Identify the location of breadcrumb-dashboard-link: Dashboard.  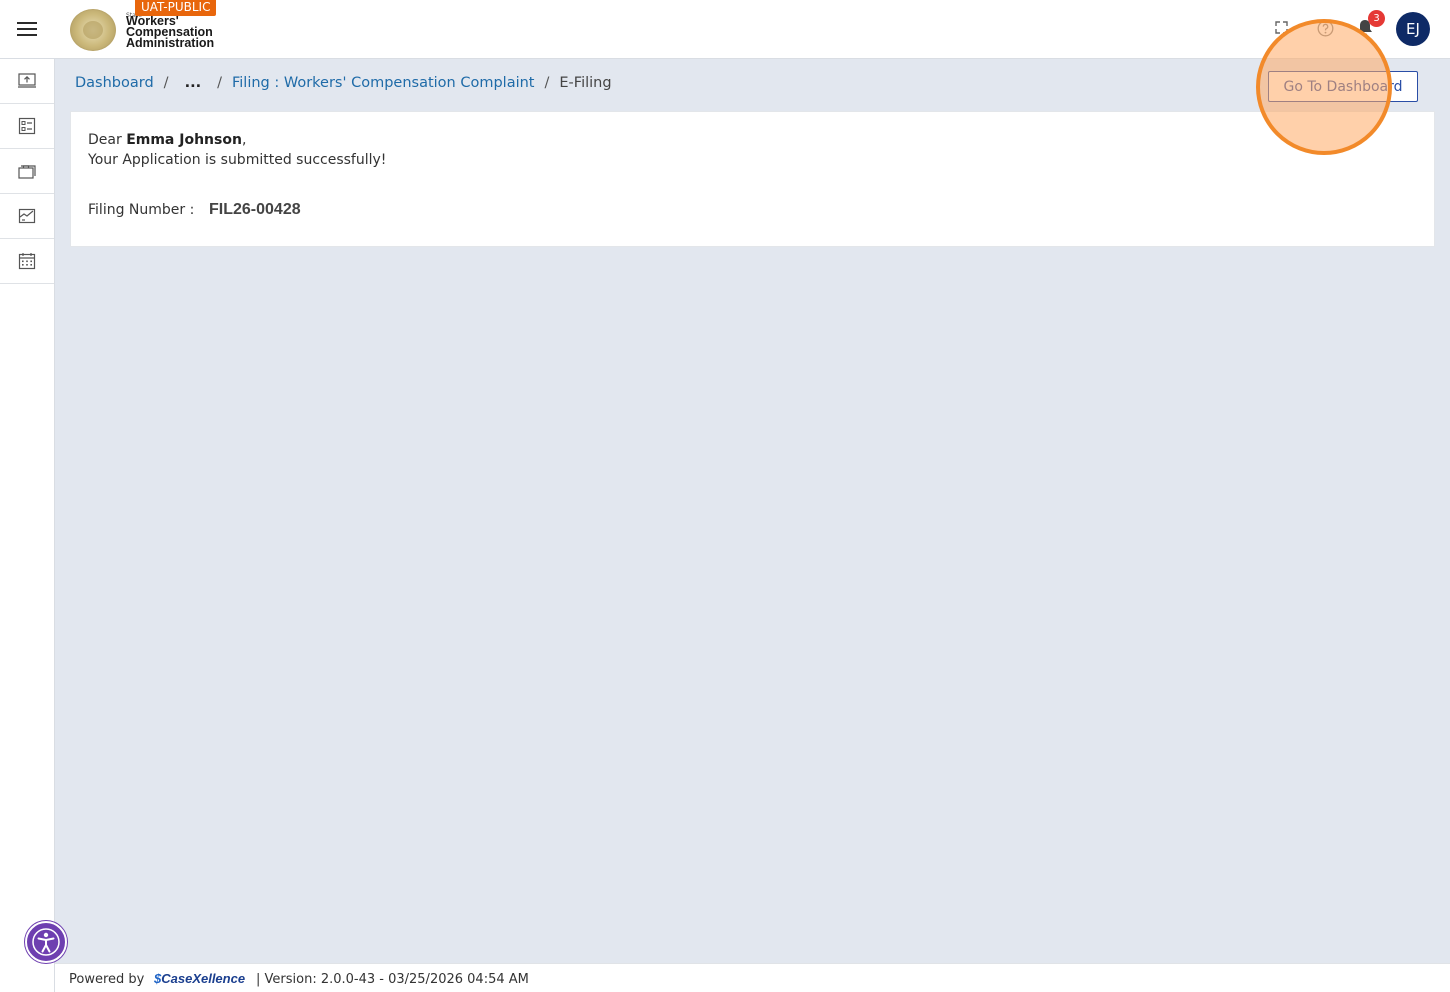
(114, 83).